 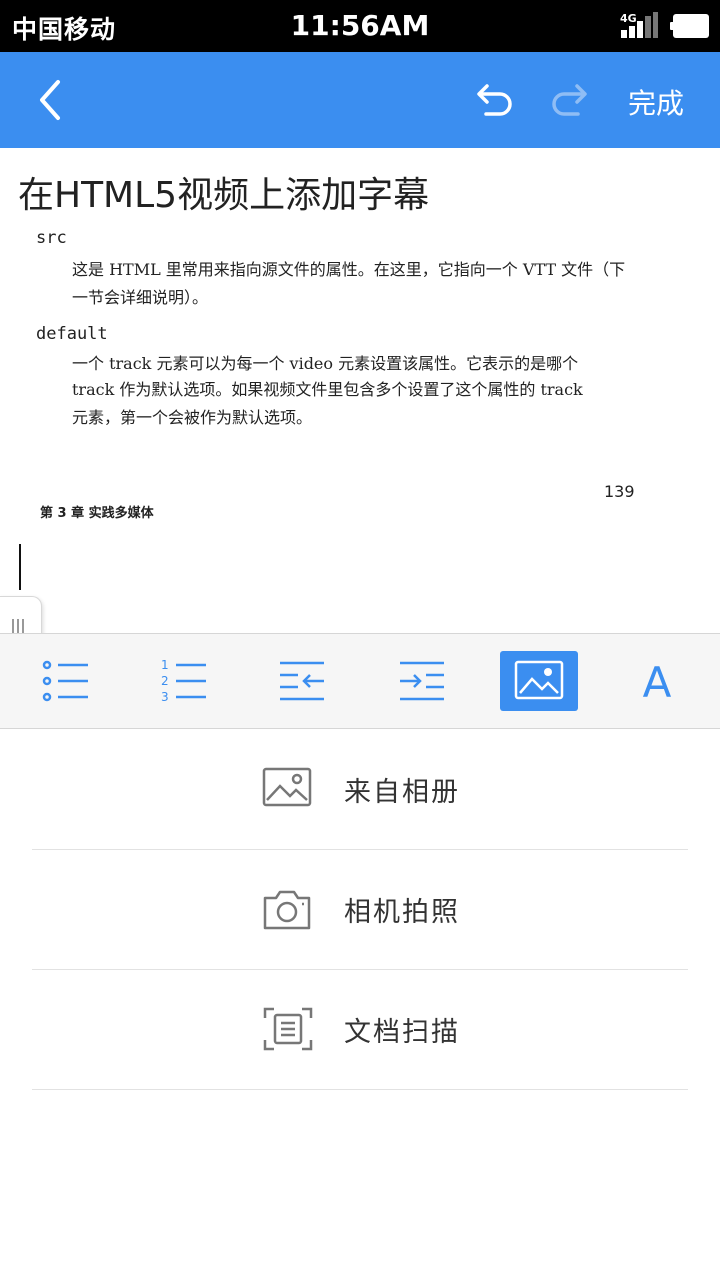 What do you see at coordinates (656, 102) in the screenshot?
I see `done-button: 完成` at bounding box center [656, 102].